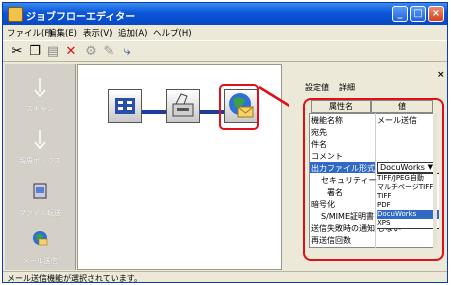 This screenshot has width=451, height=285. I want to click on sidebar-item-file-transfer: ファイル転送, so click(40, 198).